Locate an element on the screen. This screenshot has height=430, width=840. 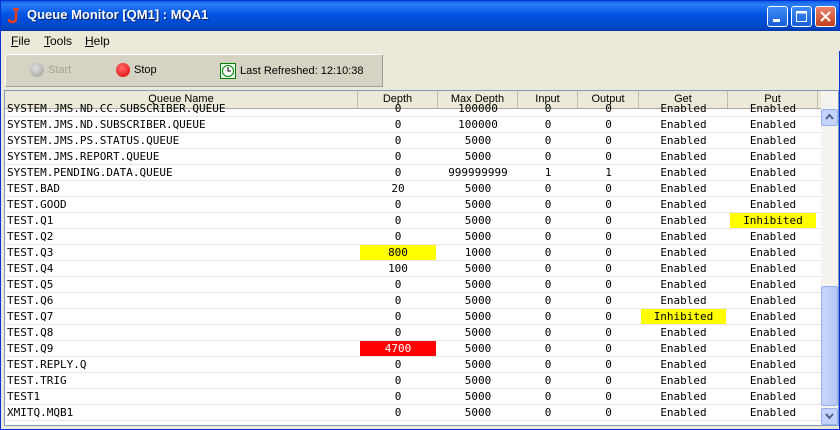
last-refreshed-label: Last Refreshed: 12:10:38 is located at coordinates (302, 71).